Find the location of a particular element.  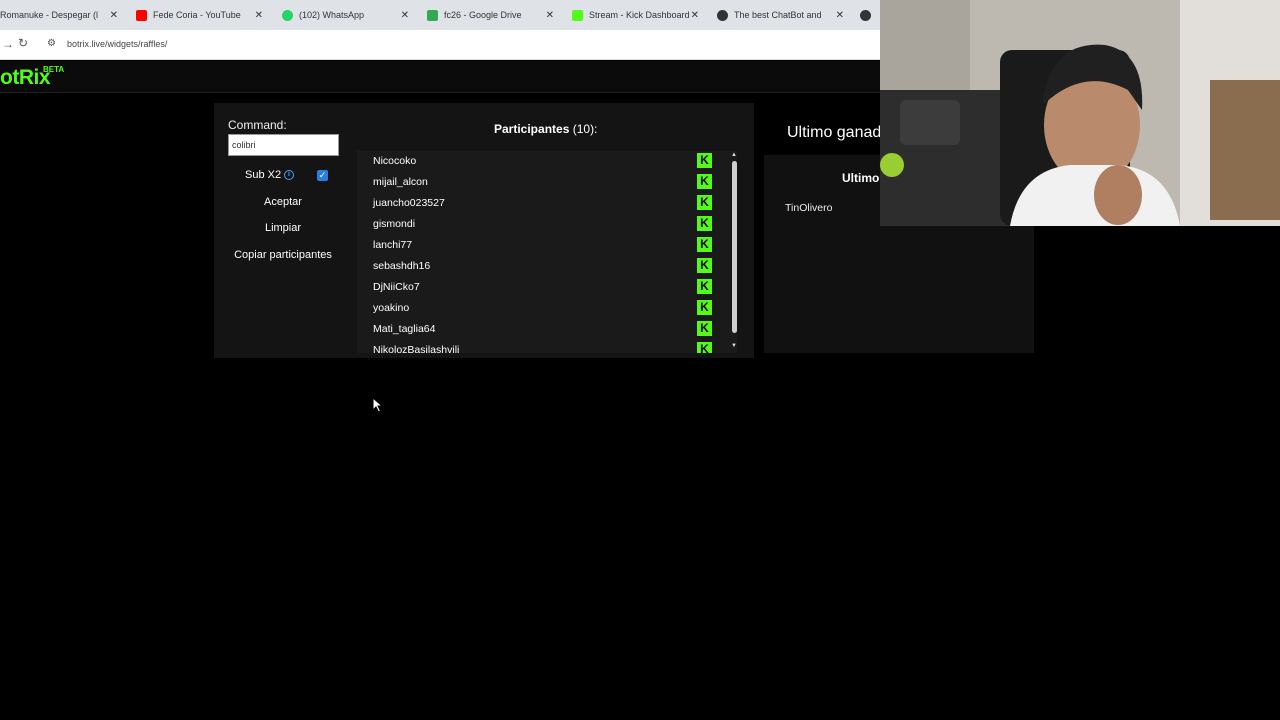

last-winner-name: TinOlivero is located at coordinates (809, 208).